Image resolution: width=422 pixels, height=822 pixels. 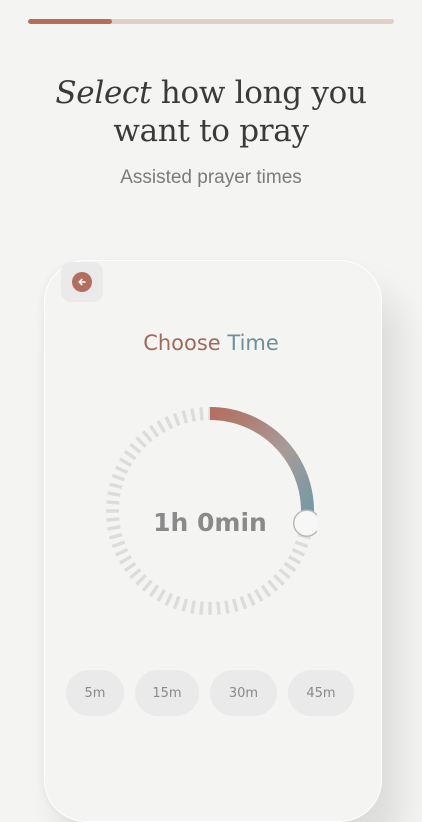 I want to click on page-subtitle: Assisted prayer times, so click(x=211, y=177).